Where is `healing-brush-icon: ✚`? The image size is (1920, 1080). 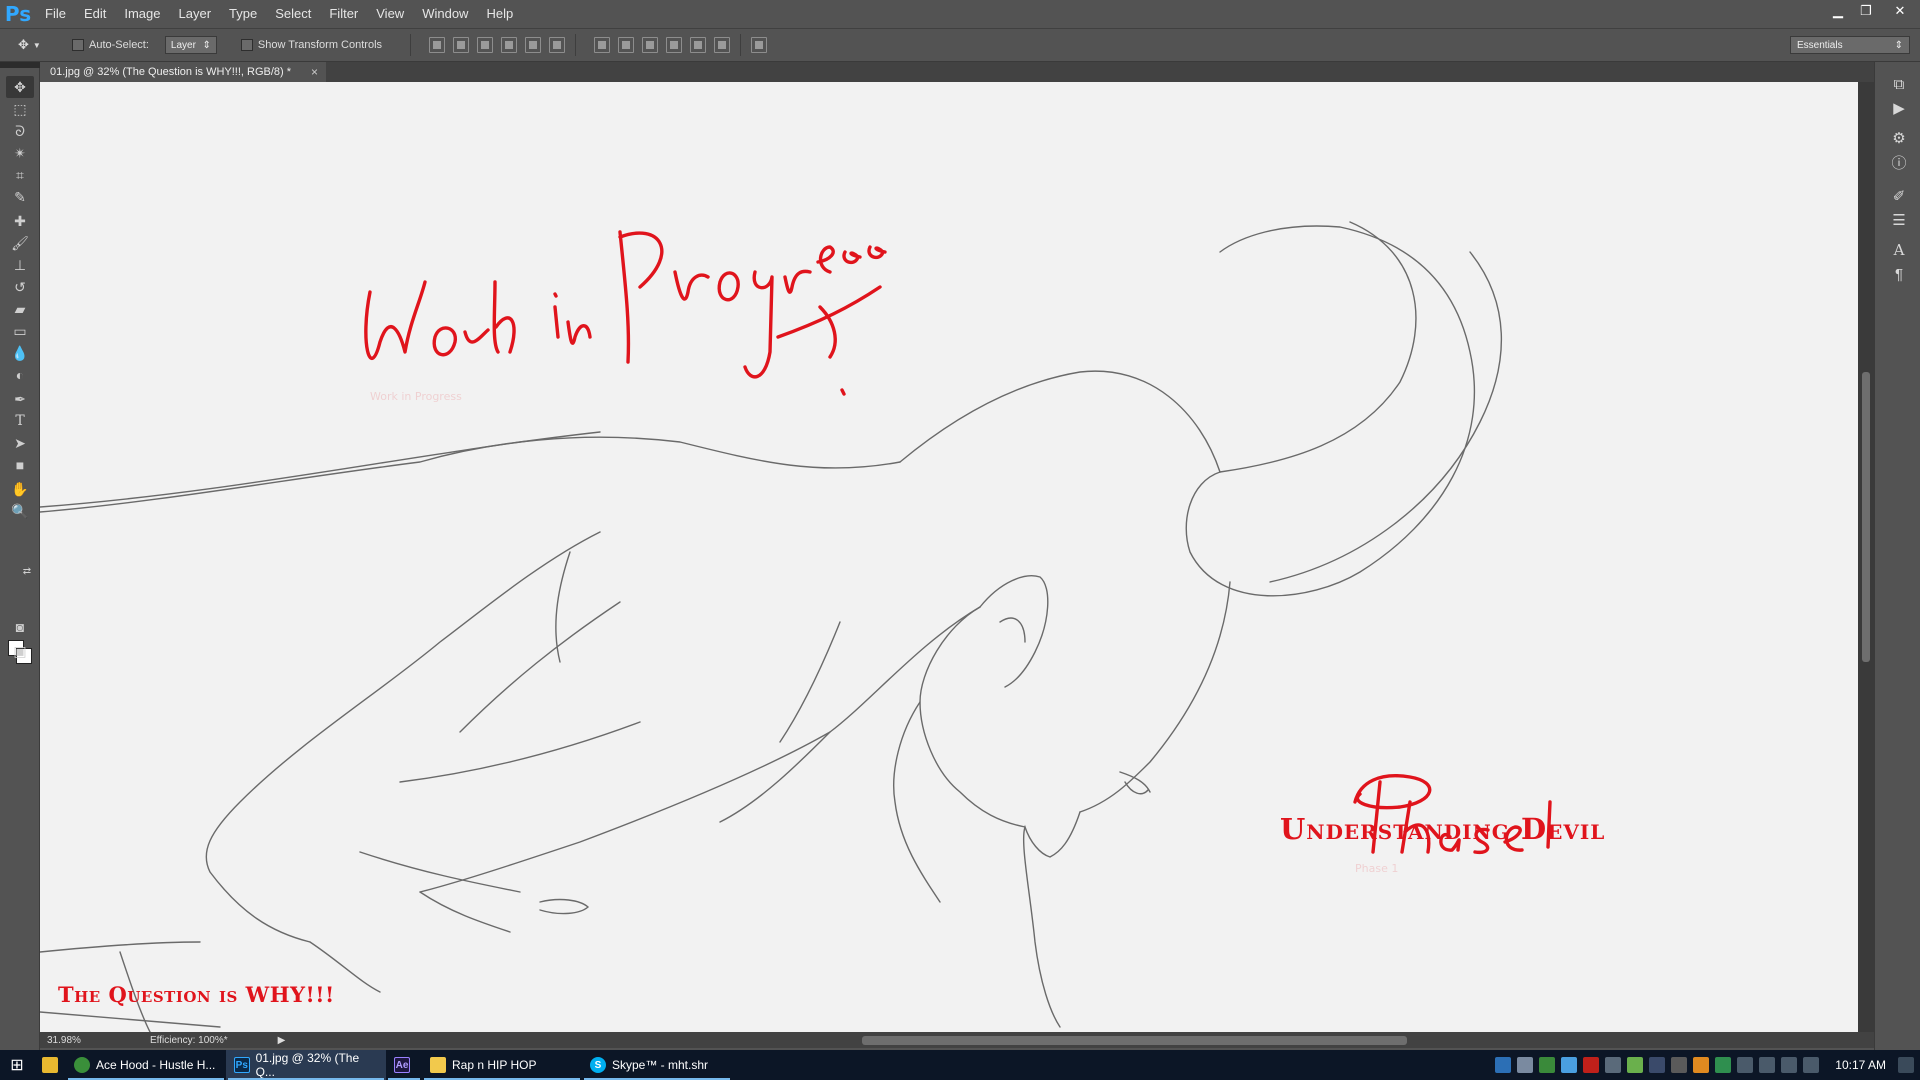
healing-brush-icon: ✚ is located at coordinates (20, 221).